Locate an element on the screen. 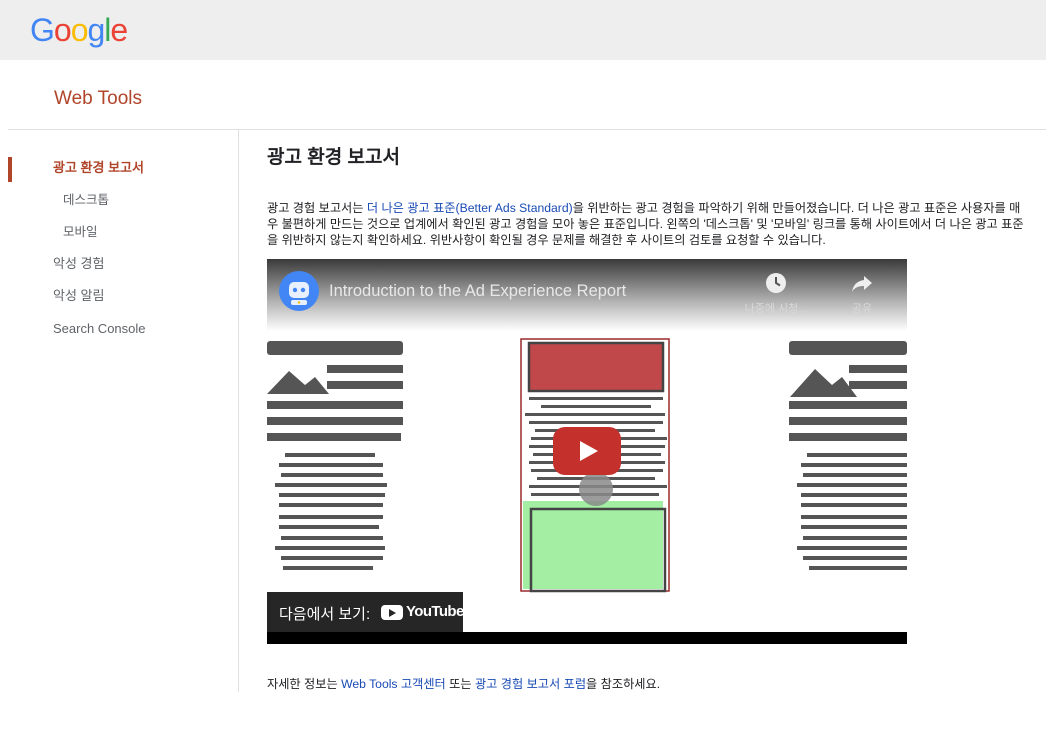 The image size is (1046, 737). sidebar-item-abusive-notifications: 악성 알림 is located at coordinates (78, 296).